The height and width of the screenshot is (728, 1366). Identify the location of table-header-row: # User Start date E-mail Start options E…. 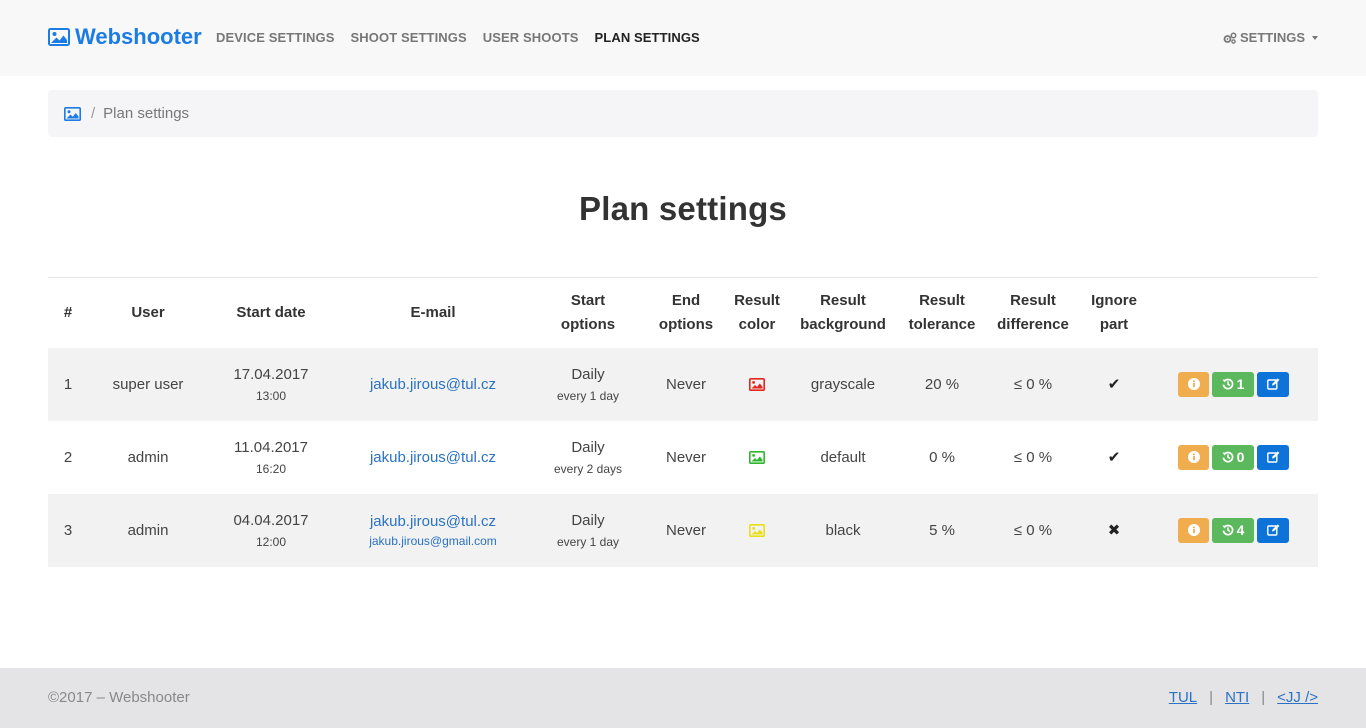
(683, 312).